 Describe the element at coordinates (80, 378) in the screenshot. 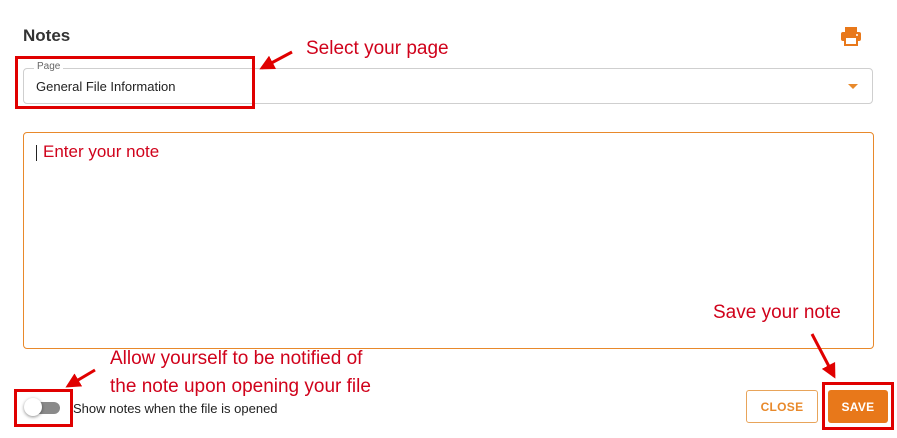

I see `arrow-notify` at that location.